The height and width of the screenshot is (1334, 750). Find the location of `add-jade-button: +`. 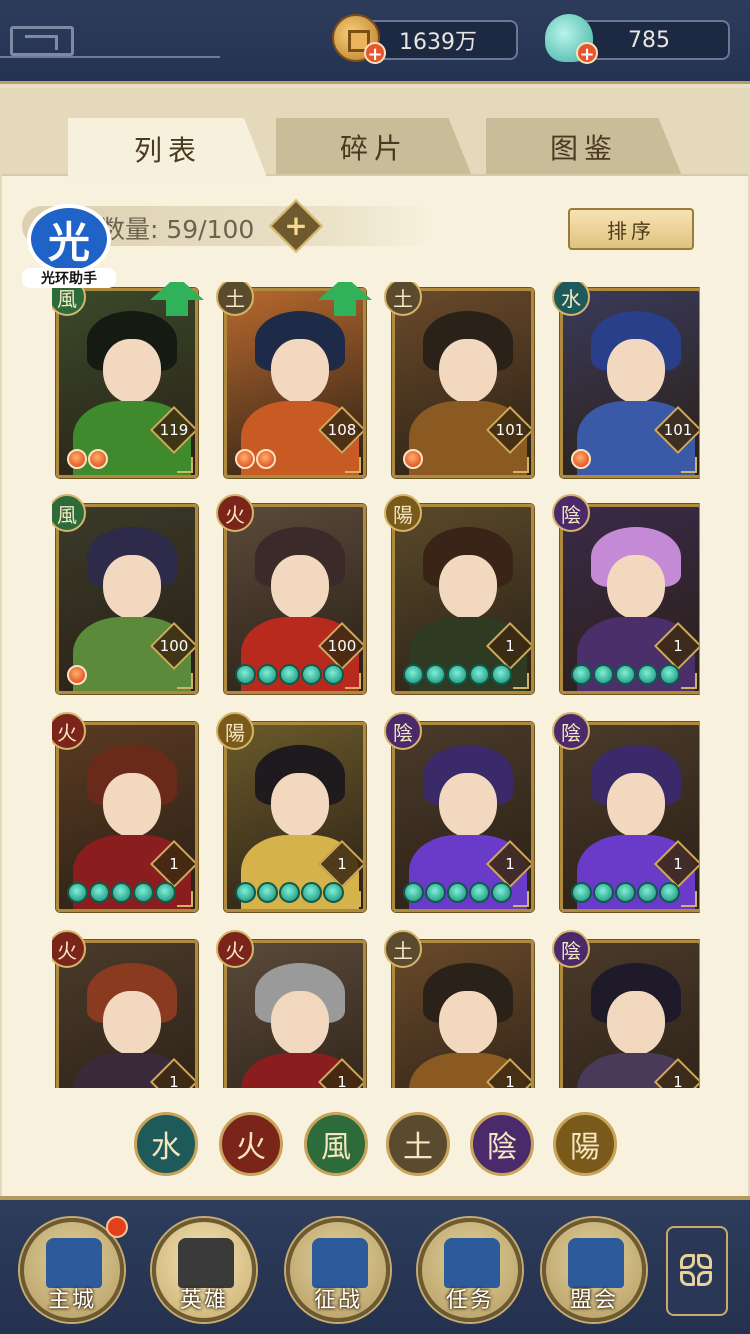

add-jade-button: + is located at coordinates (587, 53).